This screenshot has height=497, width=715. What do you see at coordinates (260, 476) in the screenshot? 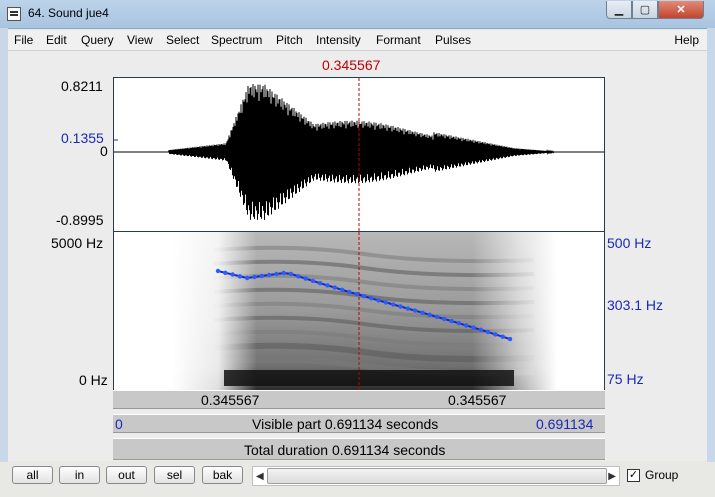
I see `scroll-left-icon: ◀` at bounding box center [260, 476].